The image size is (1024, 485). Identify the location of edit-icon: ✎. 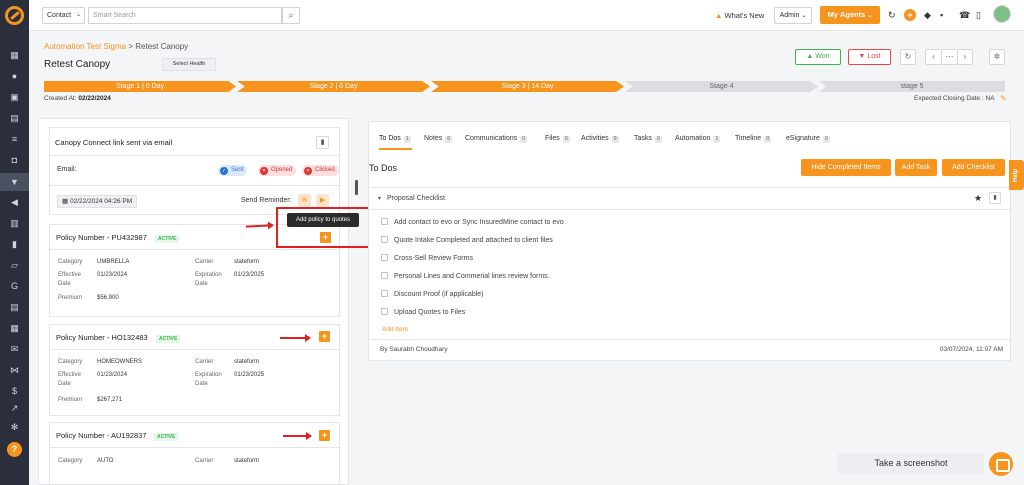
(1003, 98).